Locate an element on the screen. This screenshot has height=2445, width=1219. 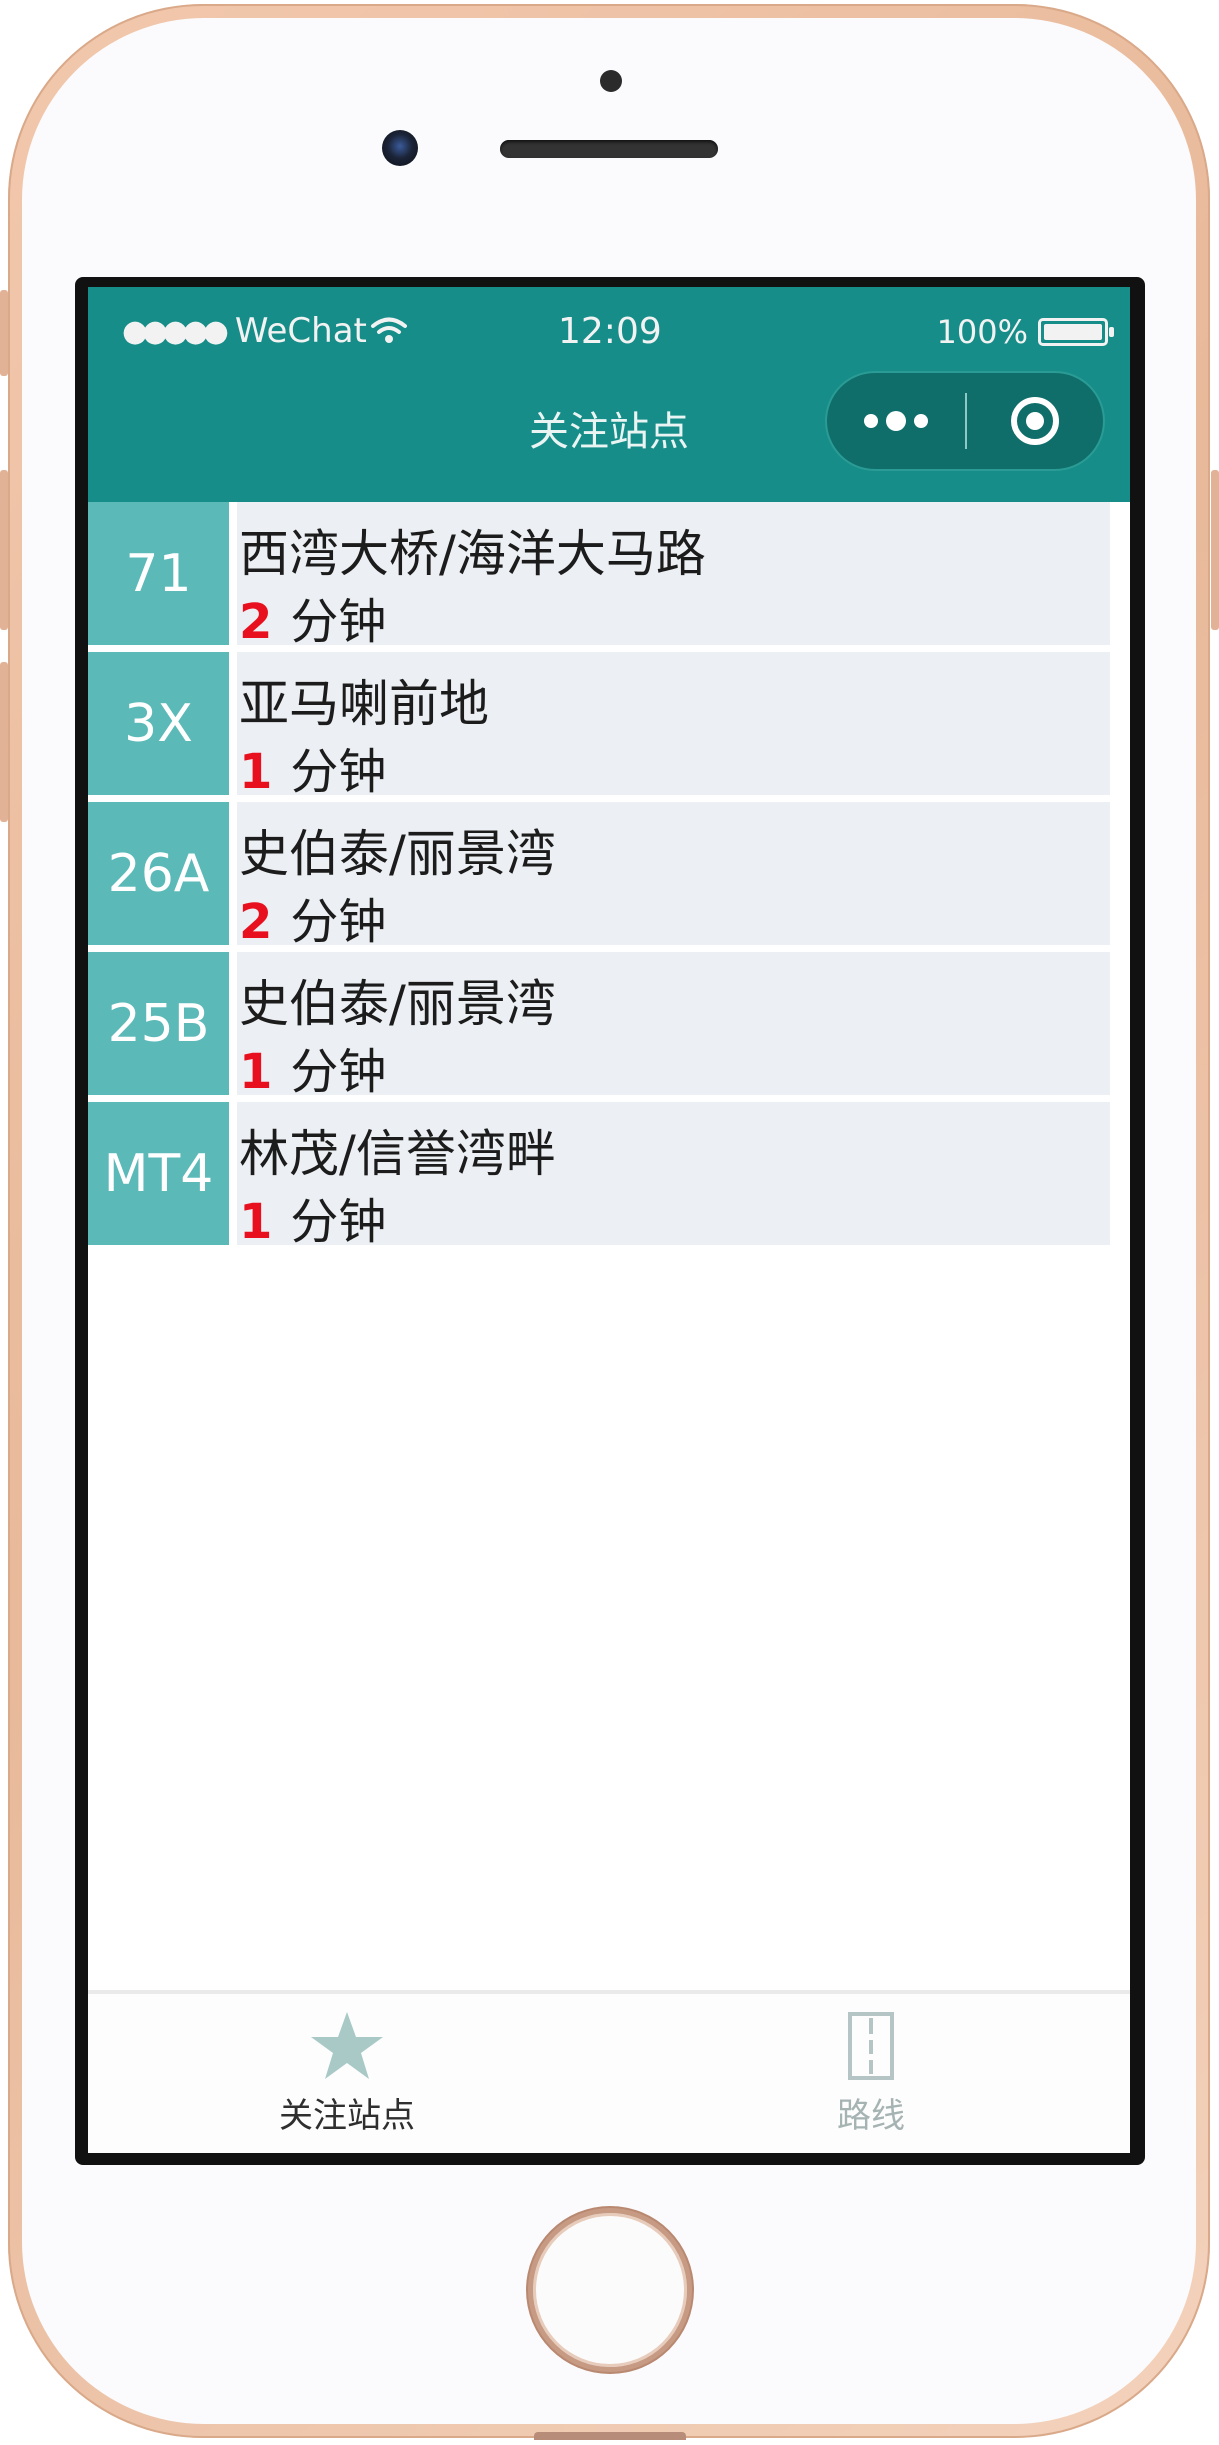
close-miniprogram-button is located at coordinates (1035, 421).